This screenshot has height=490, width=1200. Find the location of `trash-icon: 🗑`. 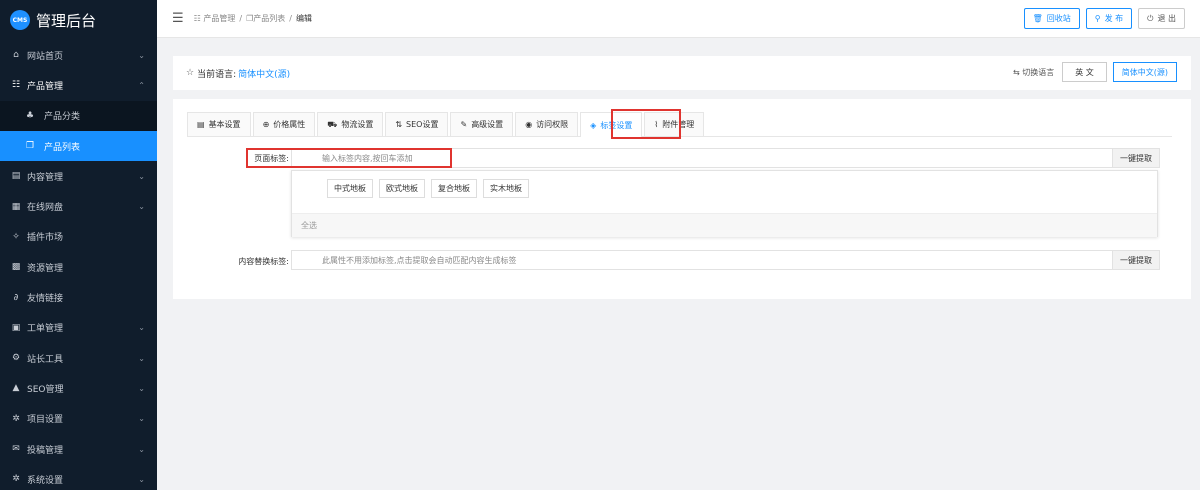

trash-icon: 🗑 is located at coordinates (1037, 18).